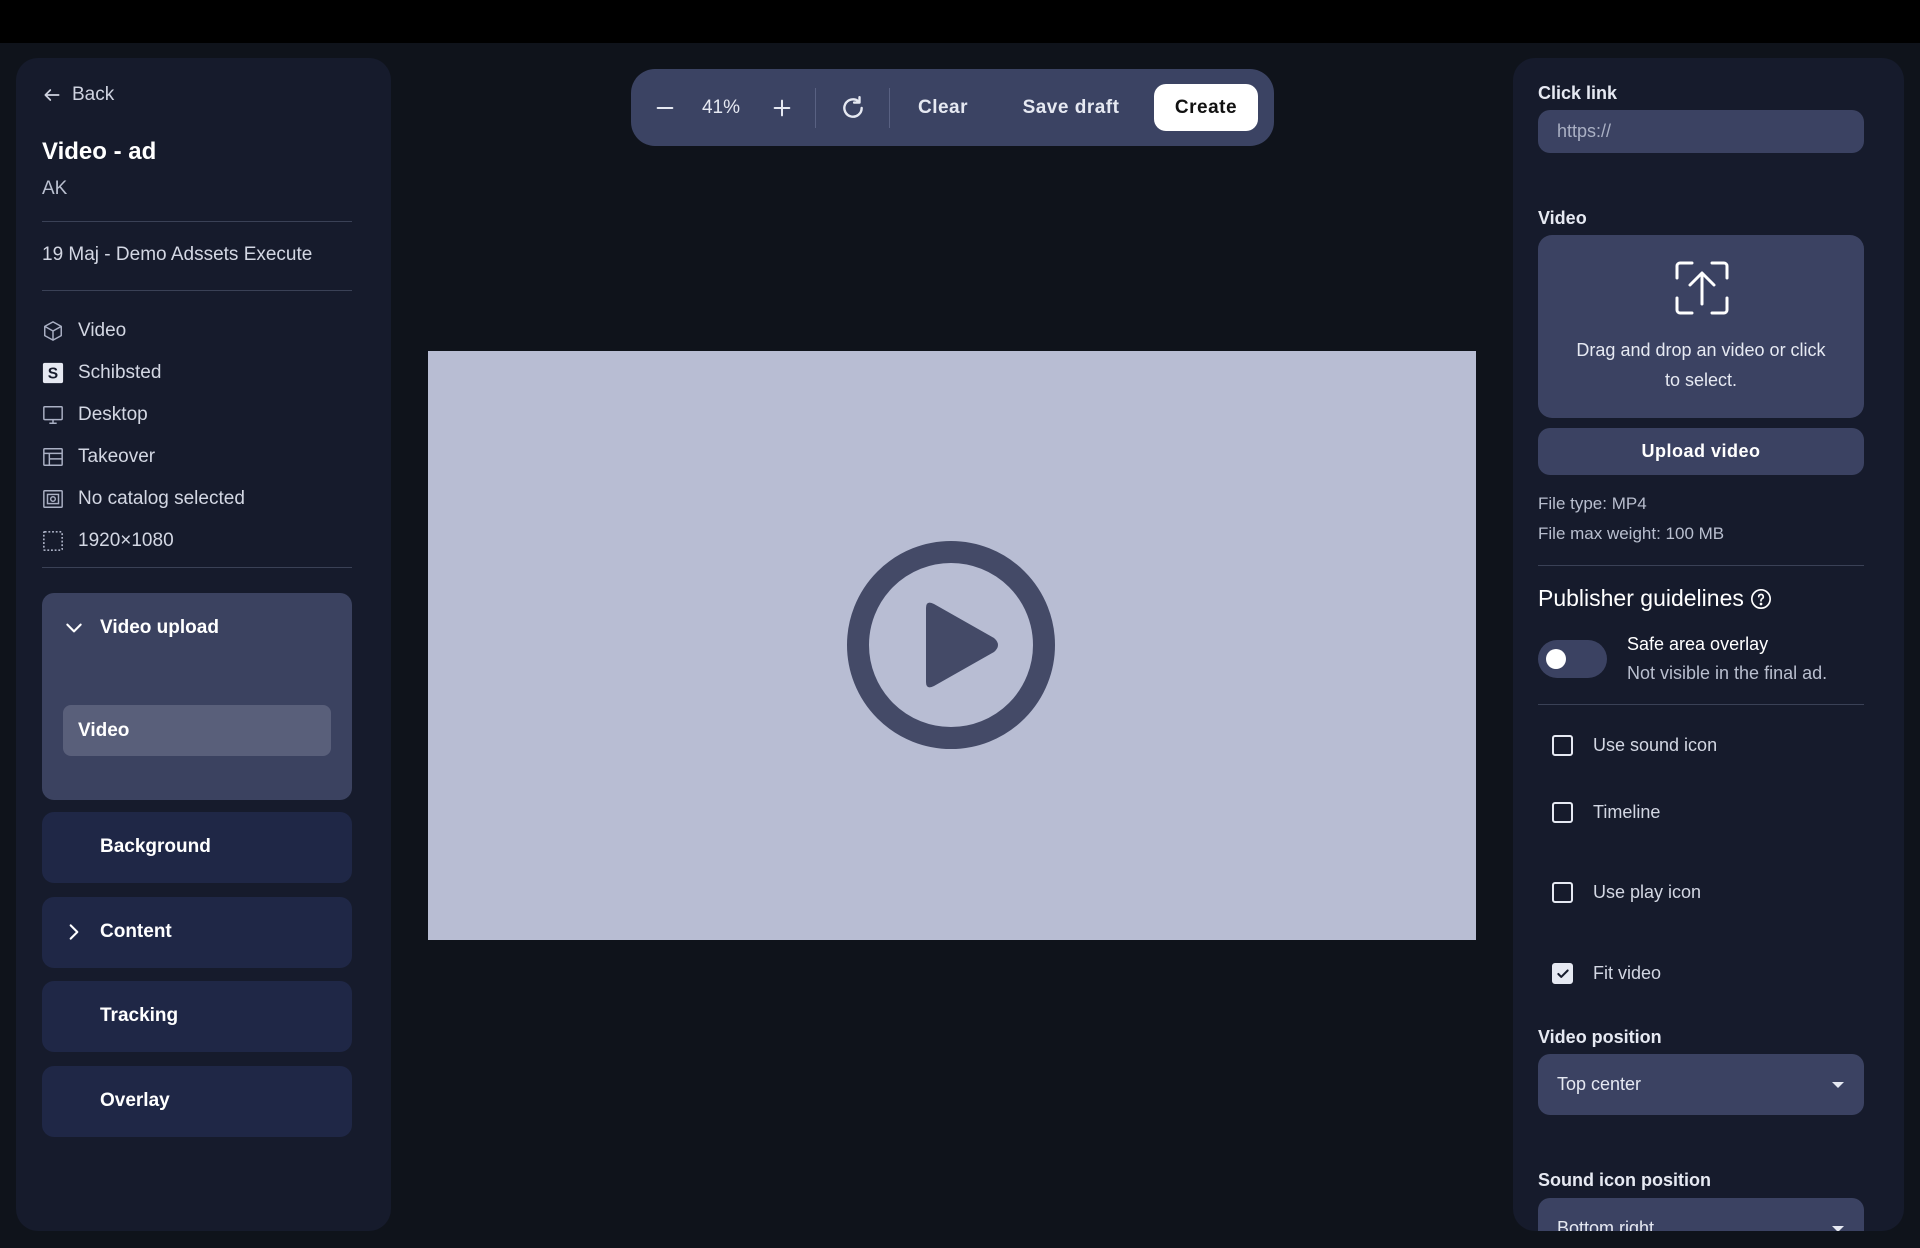 Image resolution: width=1920 pixels, height=1248 pixels. Describe the element at coordinates (197, 331) in the screenshot. I see `meta-format: Video` at that location.